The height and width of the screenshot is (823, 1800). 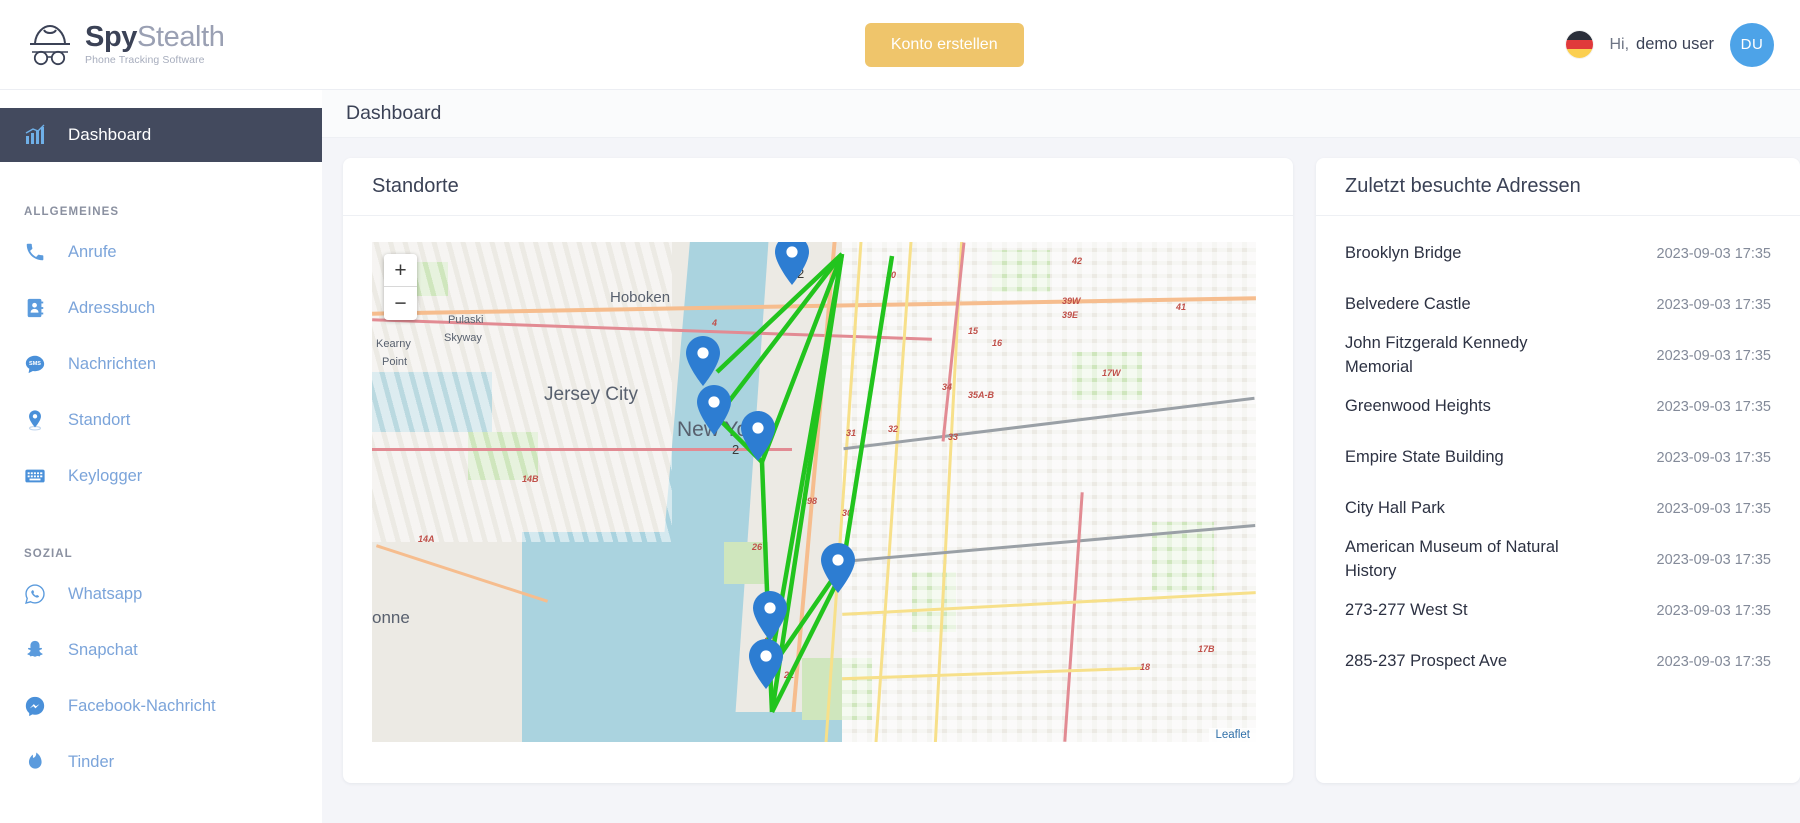 I want to click on address-name: Brooklyn Bridge, so click(x=1403, y=252).